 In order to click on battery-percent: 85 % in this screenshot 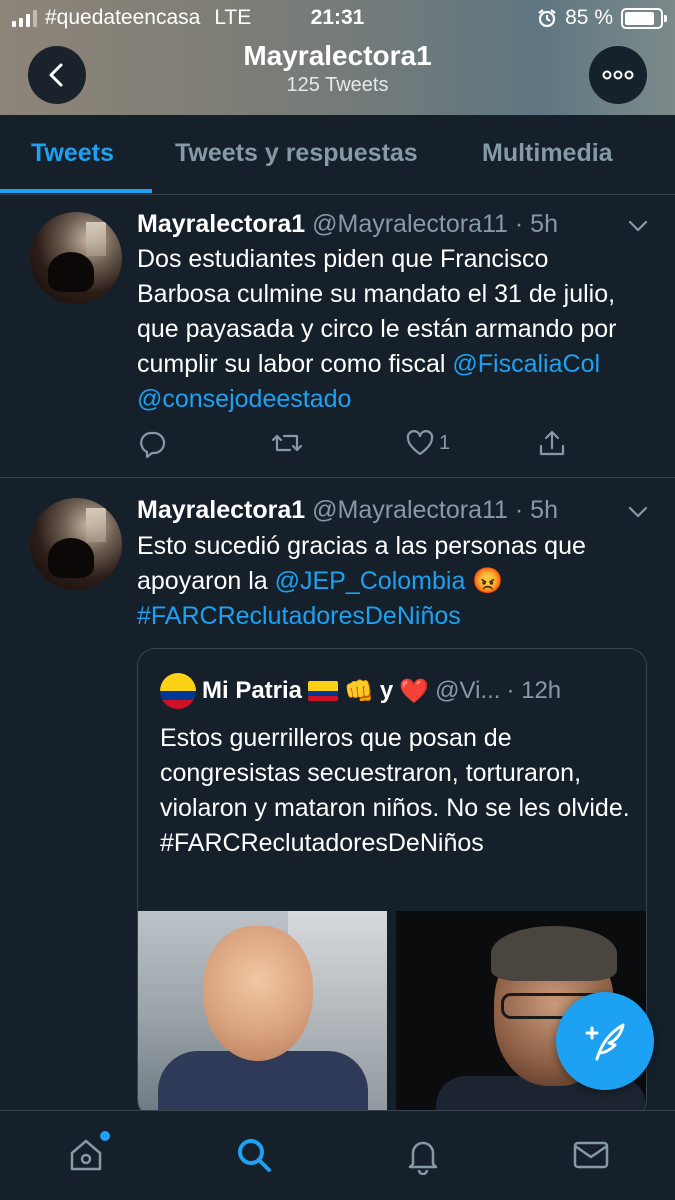, I will do `click(589, 17)`.